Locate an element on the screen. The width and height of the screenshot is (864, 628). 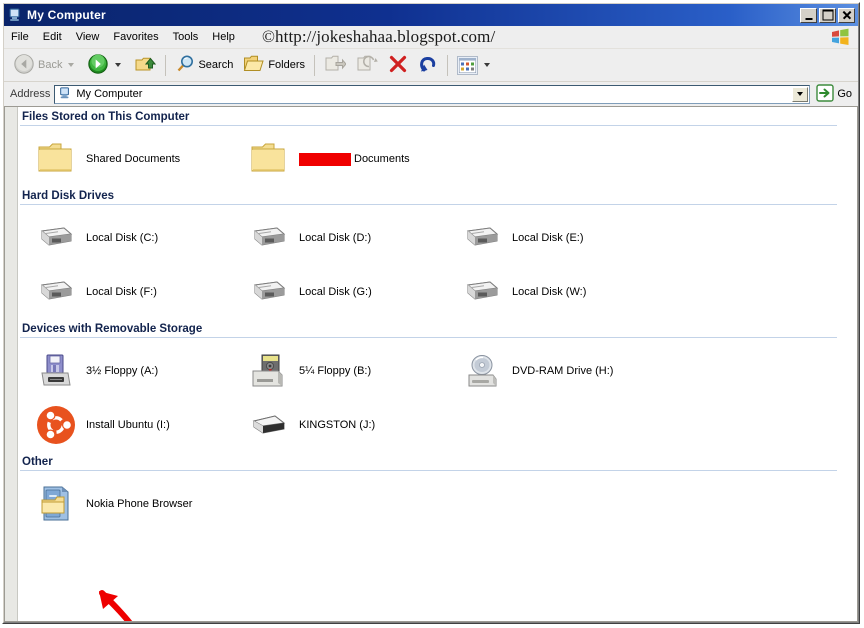
item-local-disk-w: Local Disk (W:) is located at coordinates (552, 292).